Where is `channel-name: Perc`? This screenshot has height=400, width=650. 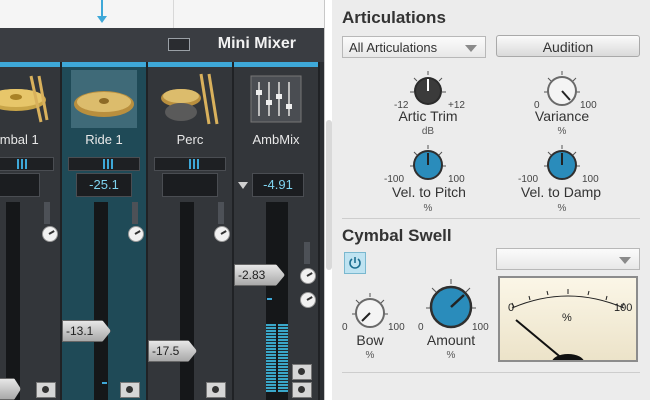
channel-name: Perc is located at coordinates (190, 139).